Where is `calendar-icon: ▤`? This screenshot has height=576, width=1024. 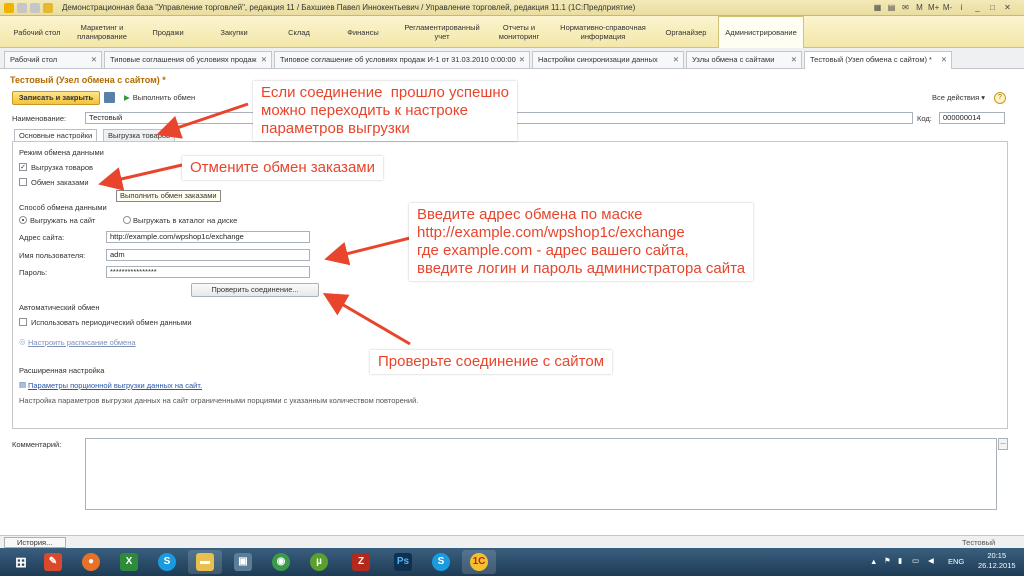 calendar-icon: ▤ is located at coordinates (891, 7).